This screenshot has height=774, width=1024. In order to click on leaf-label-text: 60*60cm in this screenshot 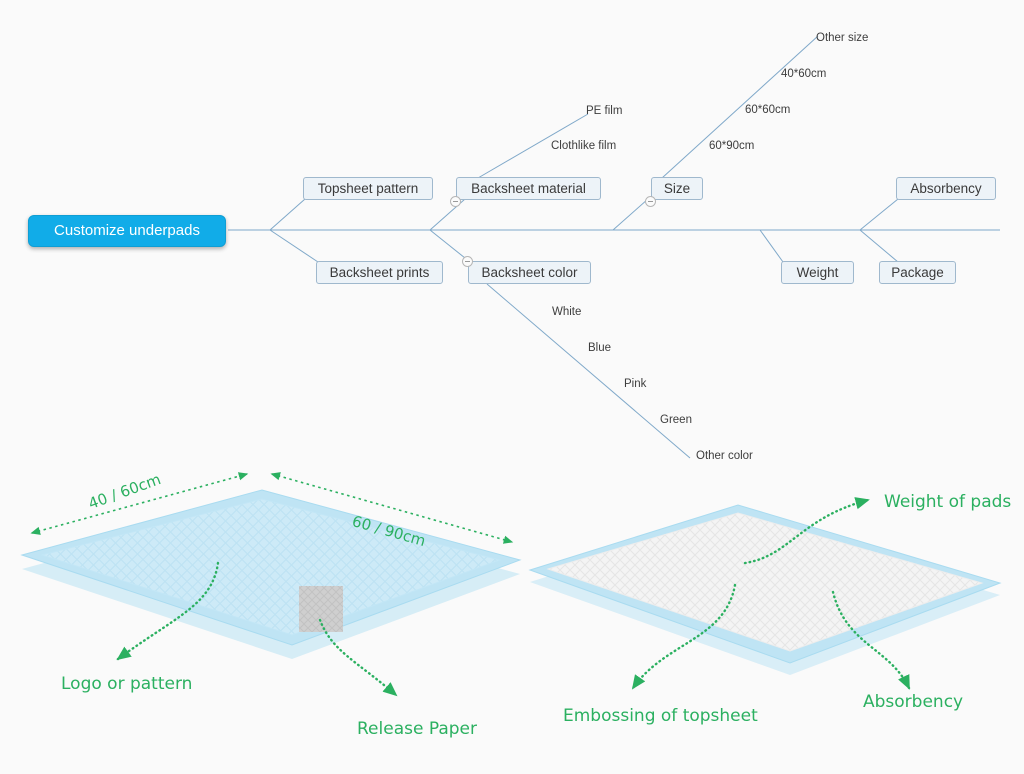, I will do `click(768, 110)`.